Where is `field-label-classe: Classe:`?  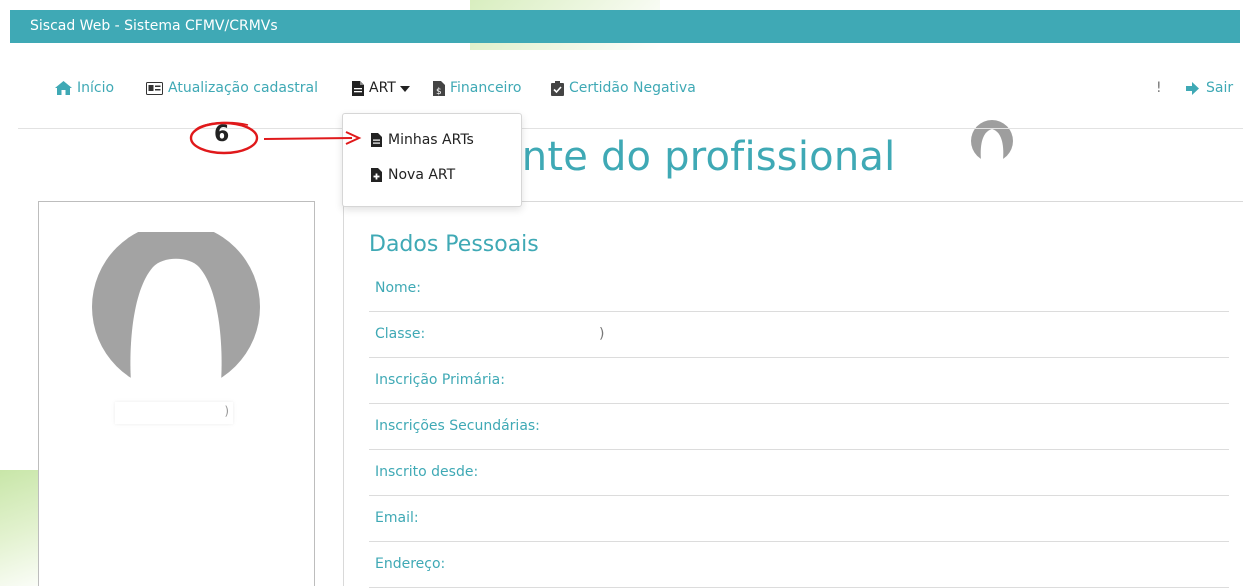
field-label-classe: Classe: is located at coordinates (400, 334).